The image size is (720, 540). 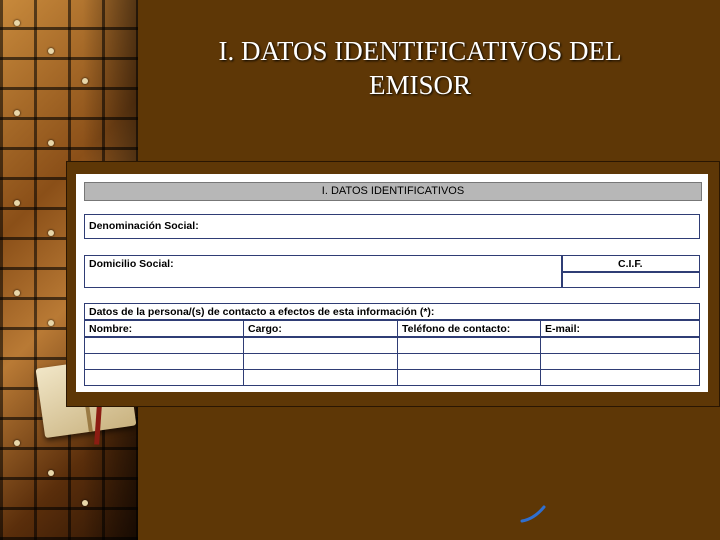 What do you see at coordinates (420, 51) in the screenshot?
I see `slide-title-line1: I. DATOS IDENTIFICATIVOS DEL` at bounding box center [420, 51].